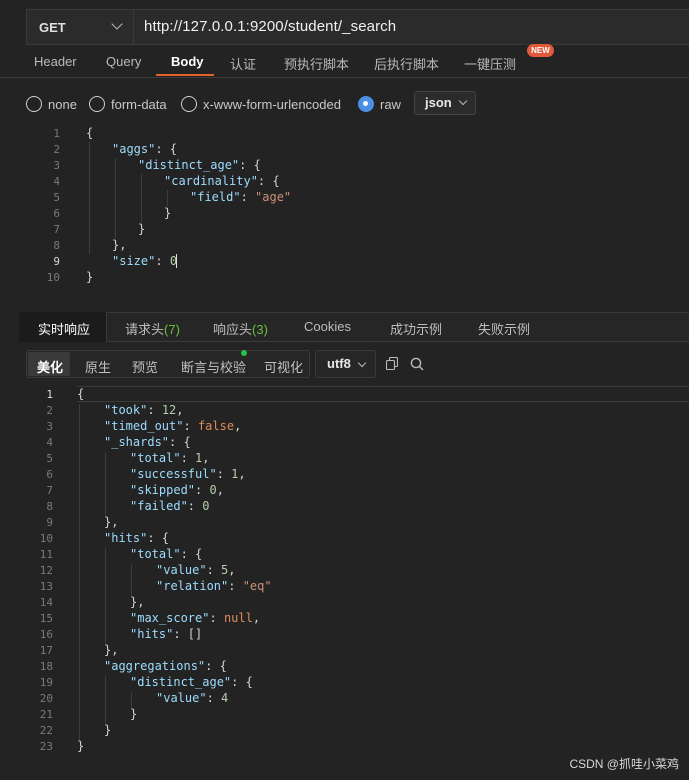 This screenshot has width=689, height=780. What do you see at coordinates (145, 149) in the screenshot?
I see `code-line: "aggs": {` at bounding box center [145, 149].